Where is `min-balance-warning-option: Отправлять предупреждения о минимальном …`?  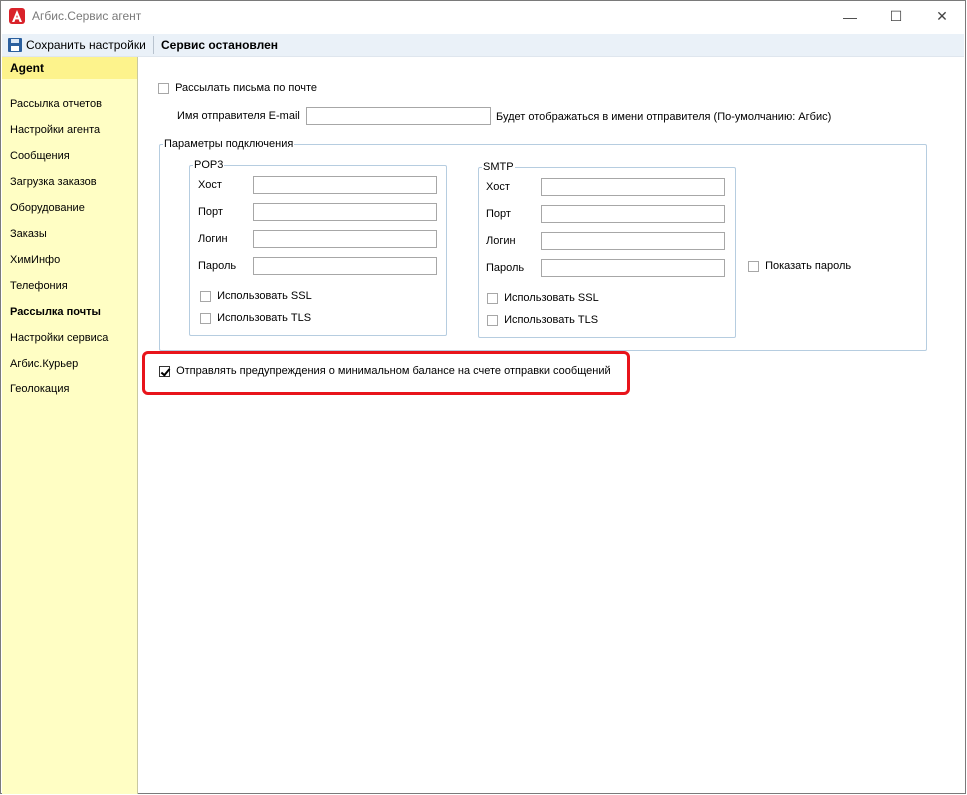 min-balance-warning-option: Отправлять предупреждения о минимальном … is located at coordinates (385, 371).